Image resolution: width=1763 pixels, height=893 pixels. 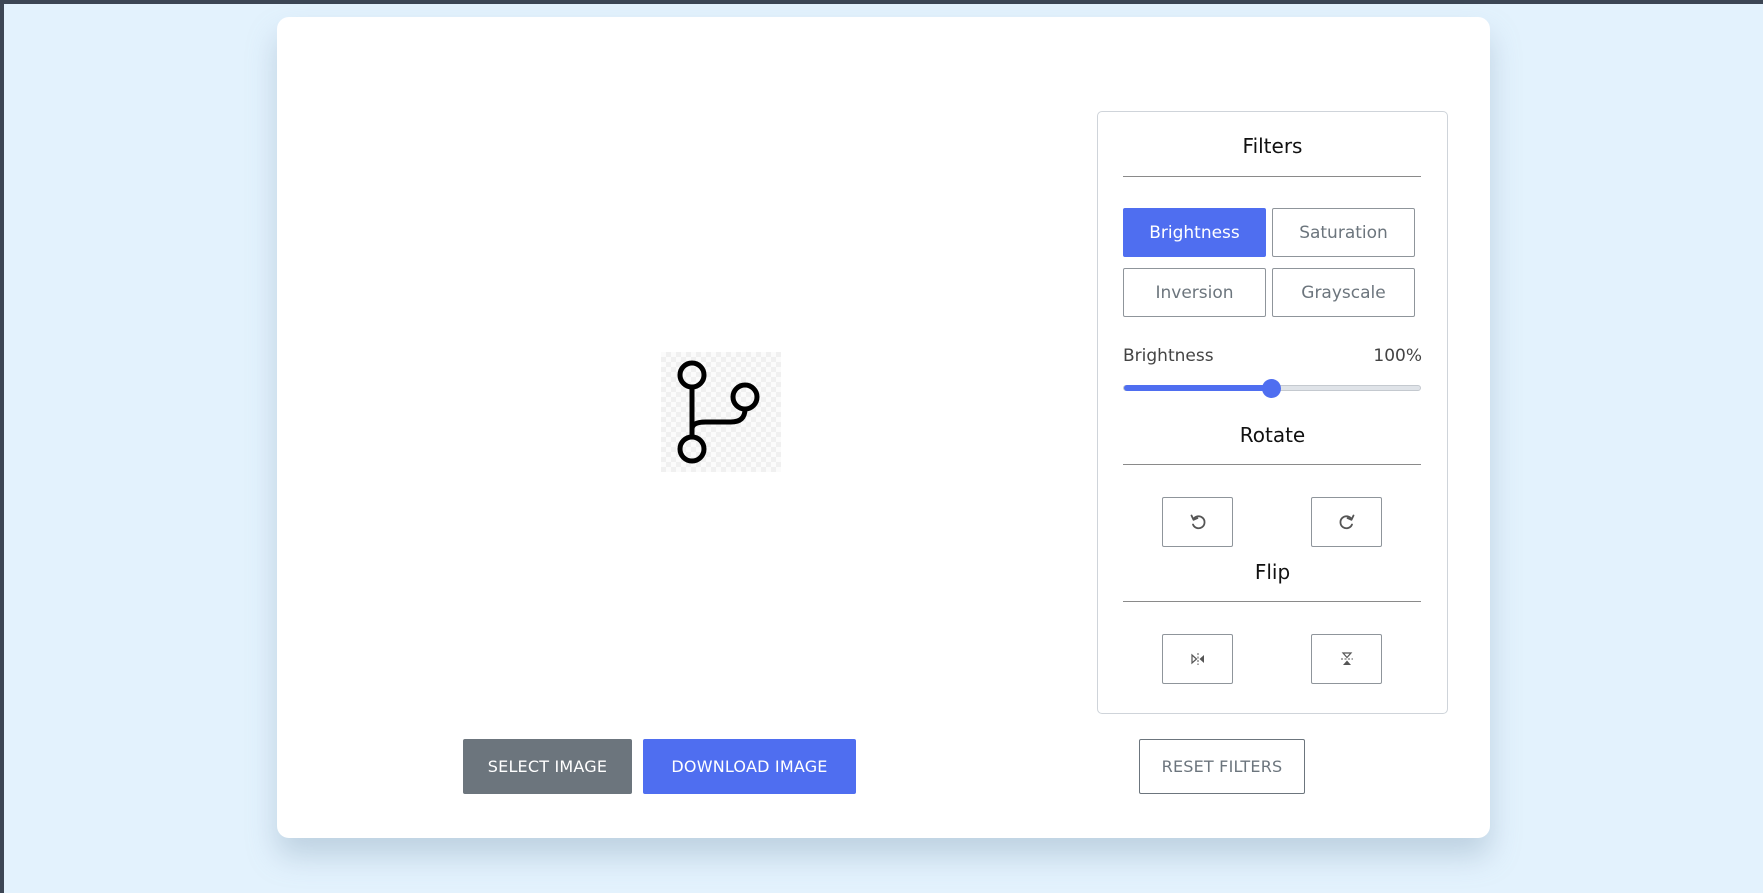 I want to click on filter-grayscale-button: Grayscale, so click(x=1343, y=292).